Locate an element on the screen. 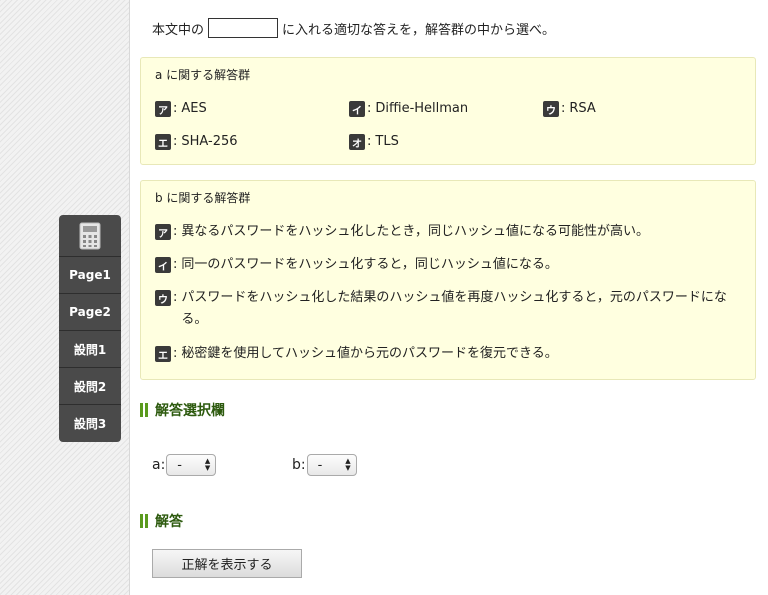 The image size is (768, 595). question-instruction: 本文中の に入れる適切な答えを，解答群の中から選べ。 is located at coordinates (353, 28).